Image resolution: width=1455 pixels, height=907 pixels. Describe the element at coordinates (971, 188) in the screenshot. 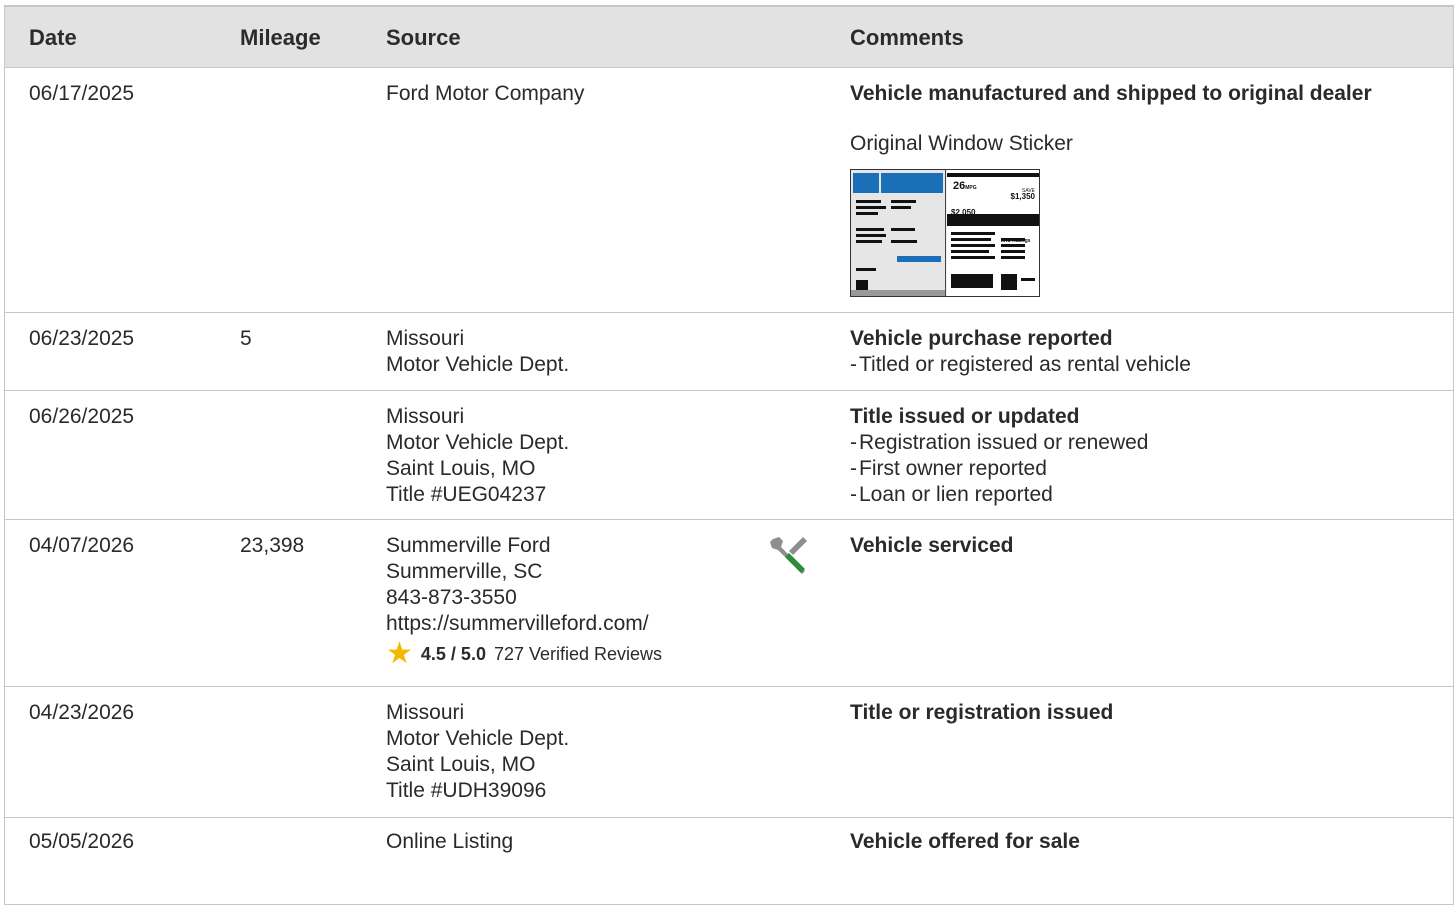

I see `sticker-mpg-unit: MPG` at that location.